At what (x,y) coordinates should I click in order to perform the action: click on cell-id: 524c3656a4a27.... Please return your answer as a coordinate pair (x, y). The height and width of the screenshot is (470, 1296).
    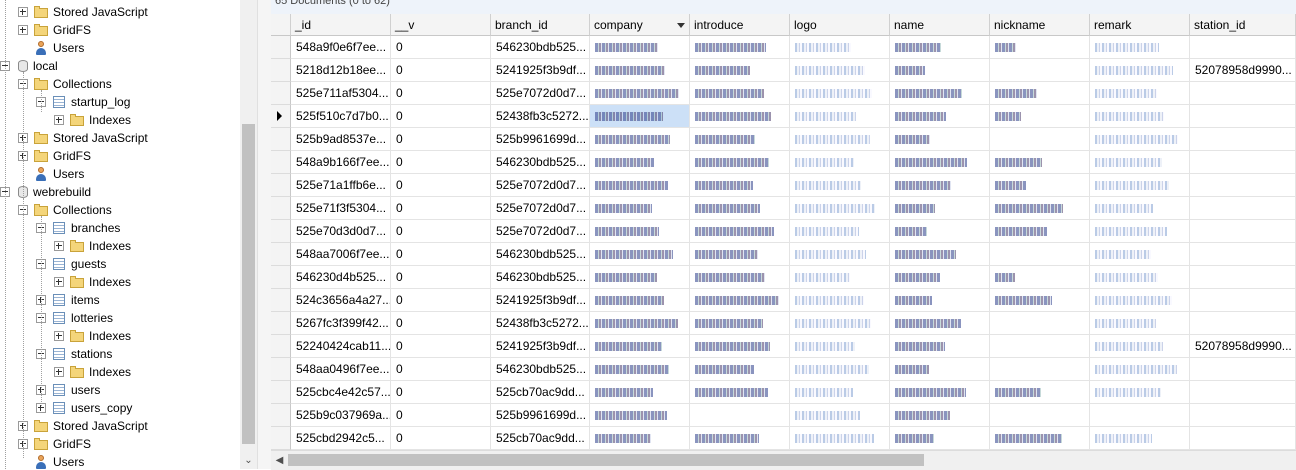
    Looking at the image, I should click on (341, 300).